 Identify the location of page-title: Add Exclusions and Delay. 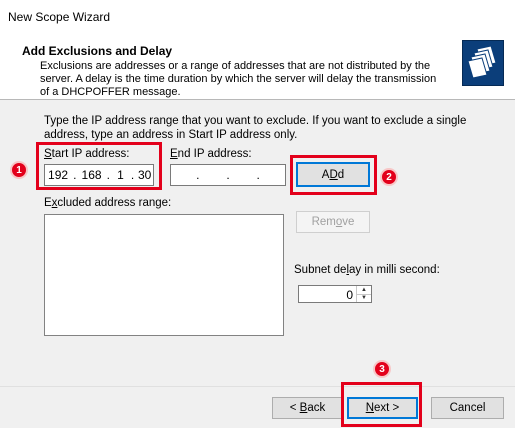
(97, 51).